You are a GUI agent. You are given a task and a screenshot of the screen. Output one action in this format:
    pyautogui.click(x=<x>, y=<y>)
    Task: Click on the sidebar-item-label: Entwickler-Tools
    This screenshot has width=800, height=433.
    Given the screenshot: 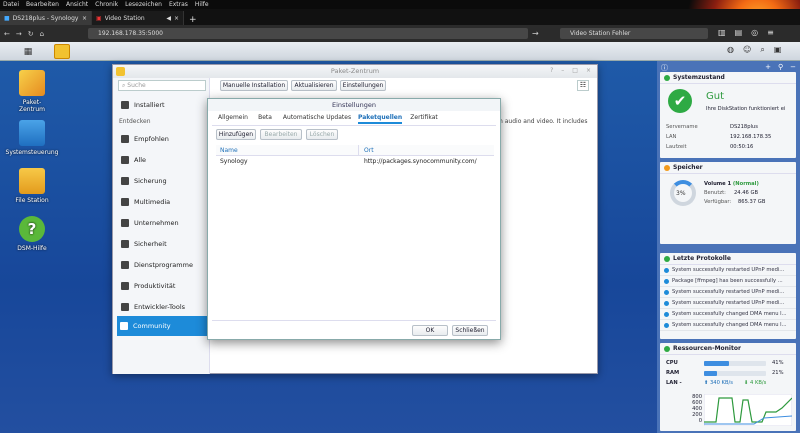 What is the action you would take?
    pyautogui.click(x=160, y=306)
    